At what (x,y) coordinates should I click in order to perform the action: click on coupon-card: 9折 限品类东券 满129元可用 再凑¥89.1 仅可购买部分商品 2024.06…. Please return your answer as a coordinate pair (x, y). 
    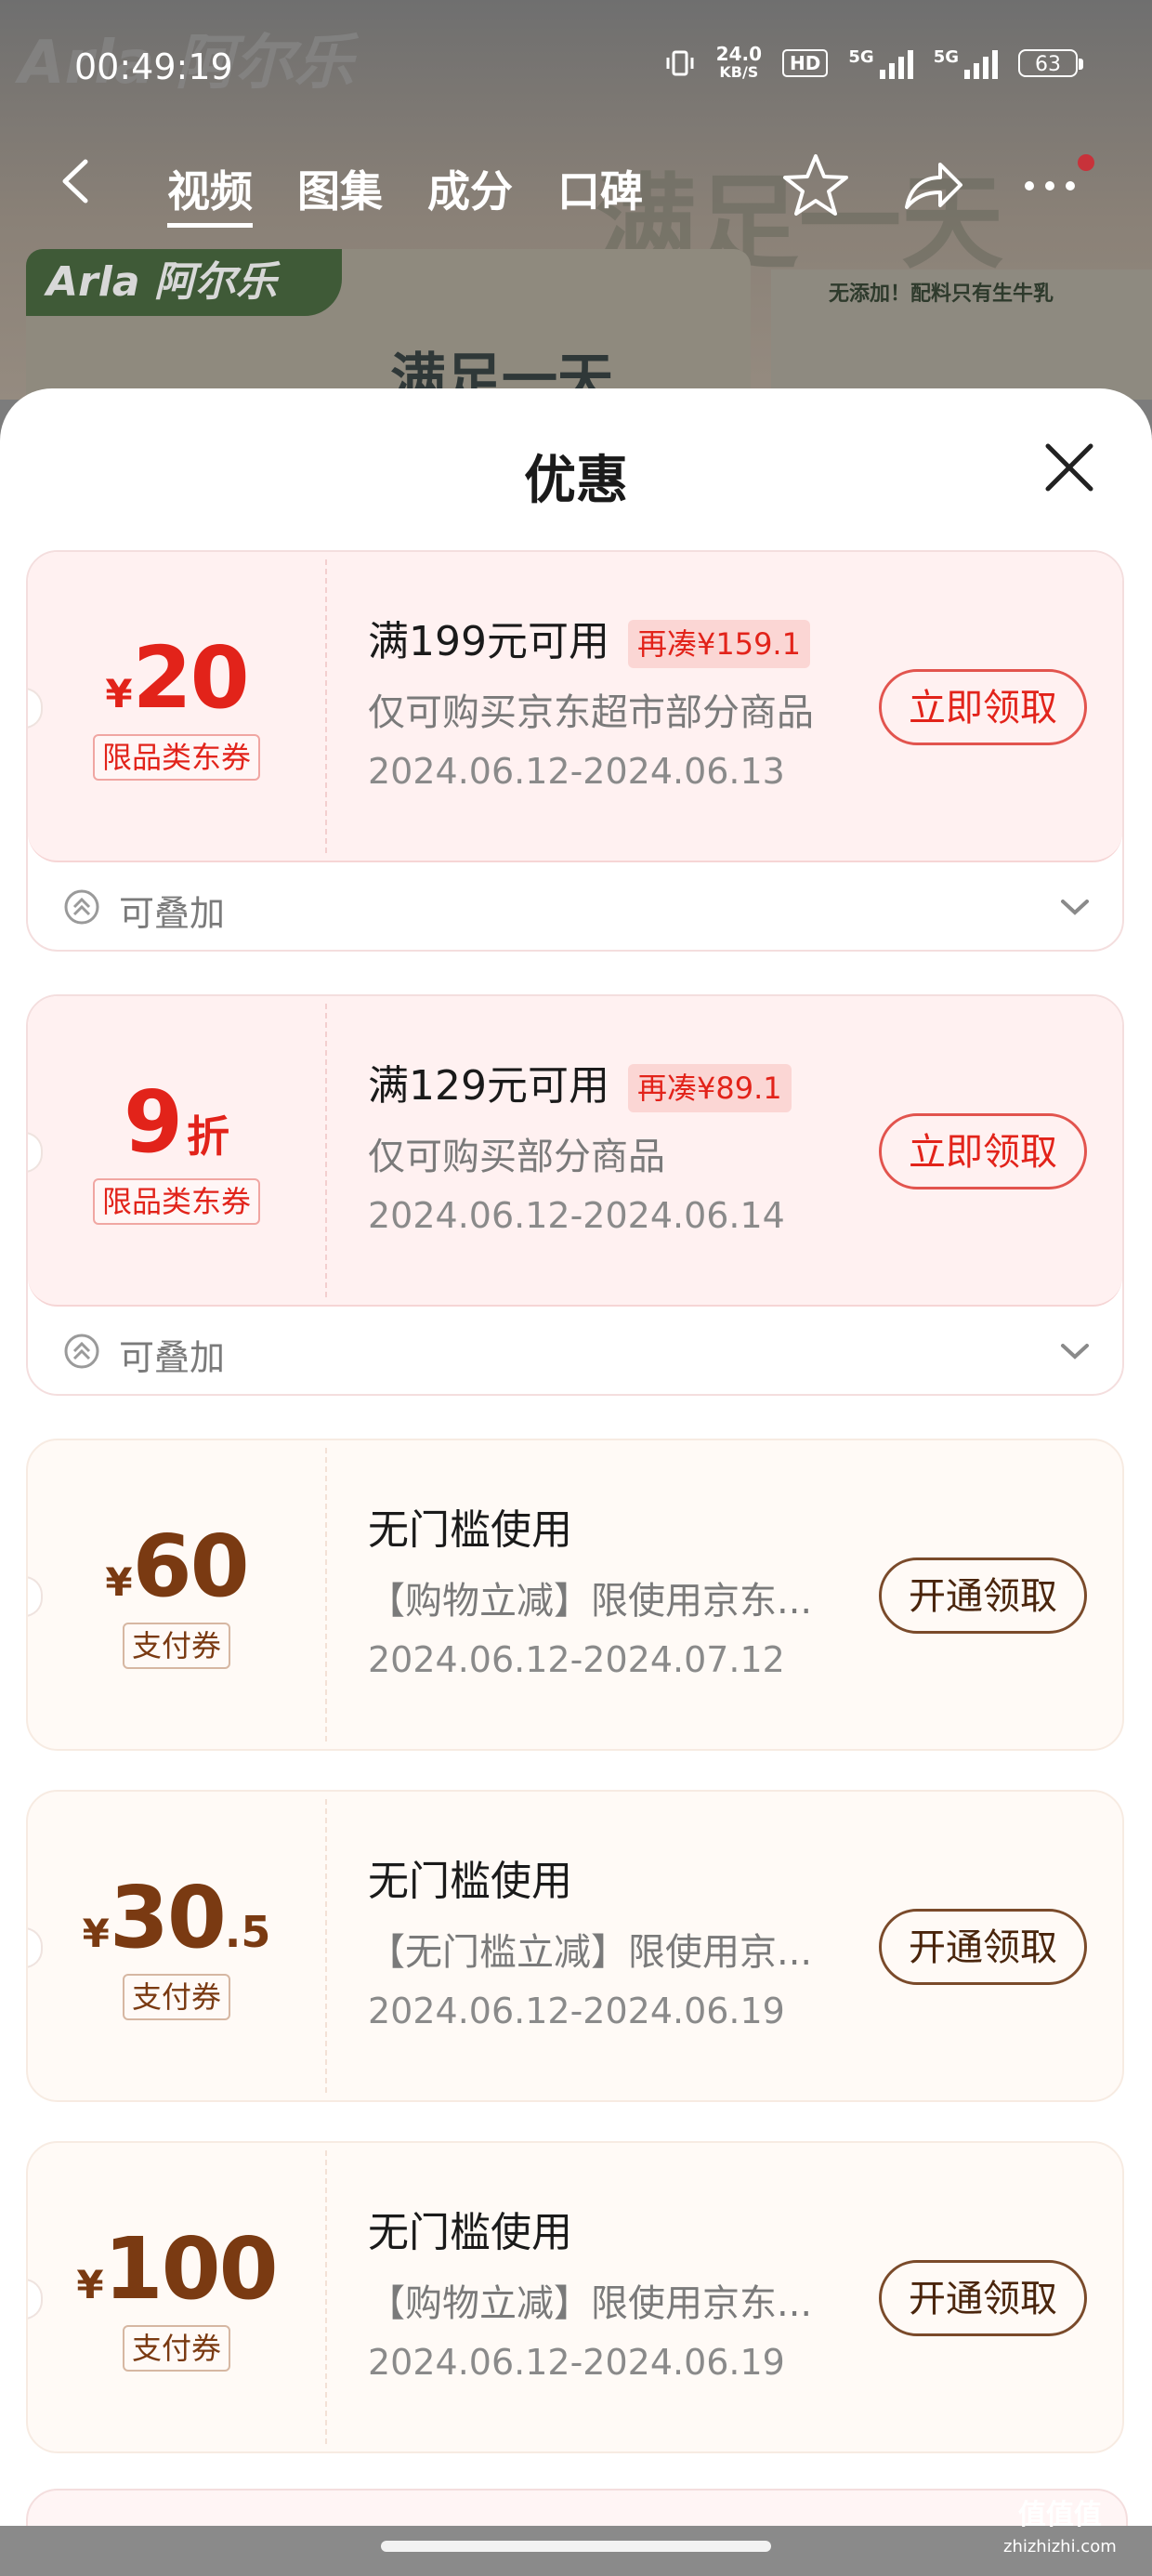
    Looking at the image, I should click on (575, 1195).